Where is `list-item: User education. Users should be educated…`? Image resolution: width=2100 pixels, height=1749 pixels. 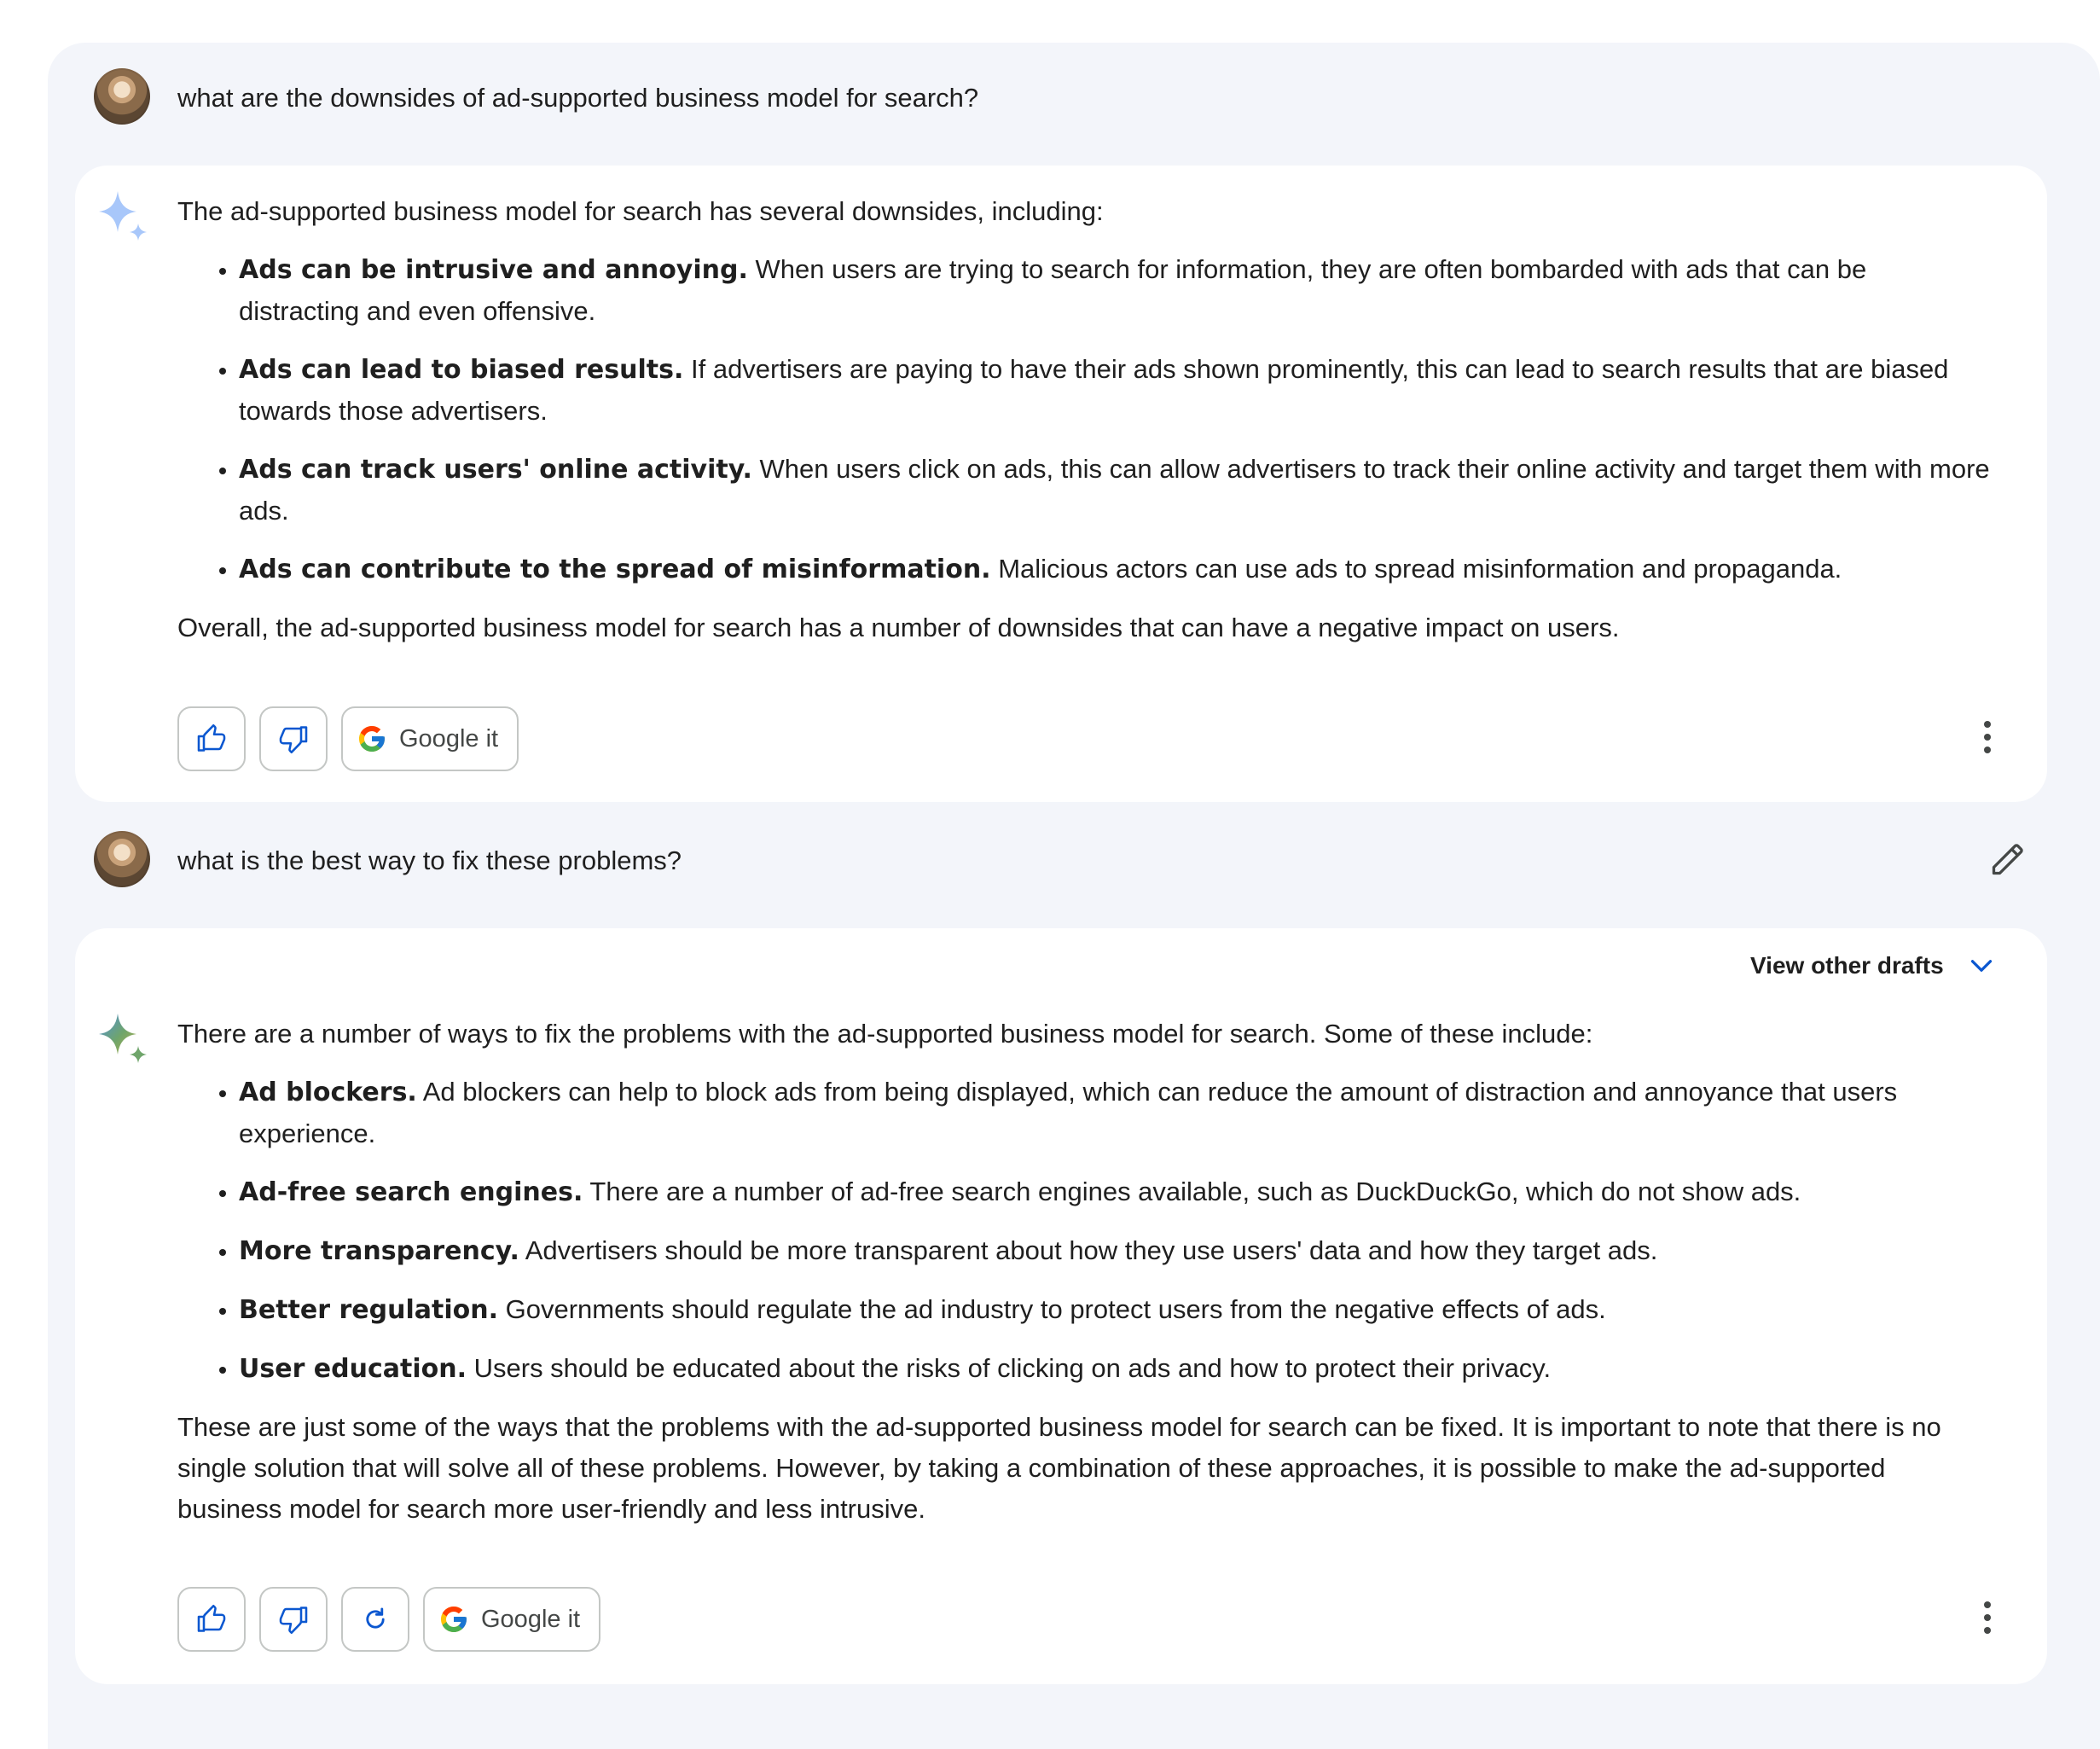 list-item: User education. Users should be educated… is located at coordinates (1116, 1369).